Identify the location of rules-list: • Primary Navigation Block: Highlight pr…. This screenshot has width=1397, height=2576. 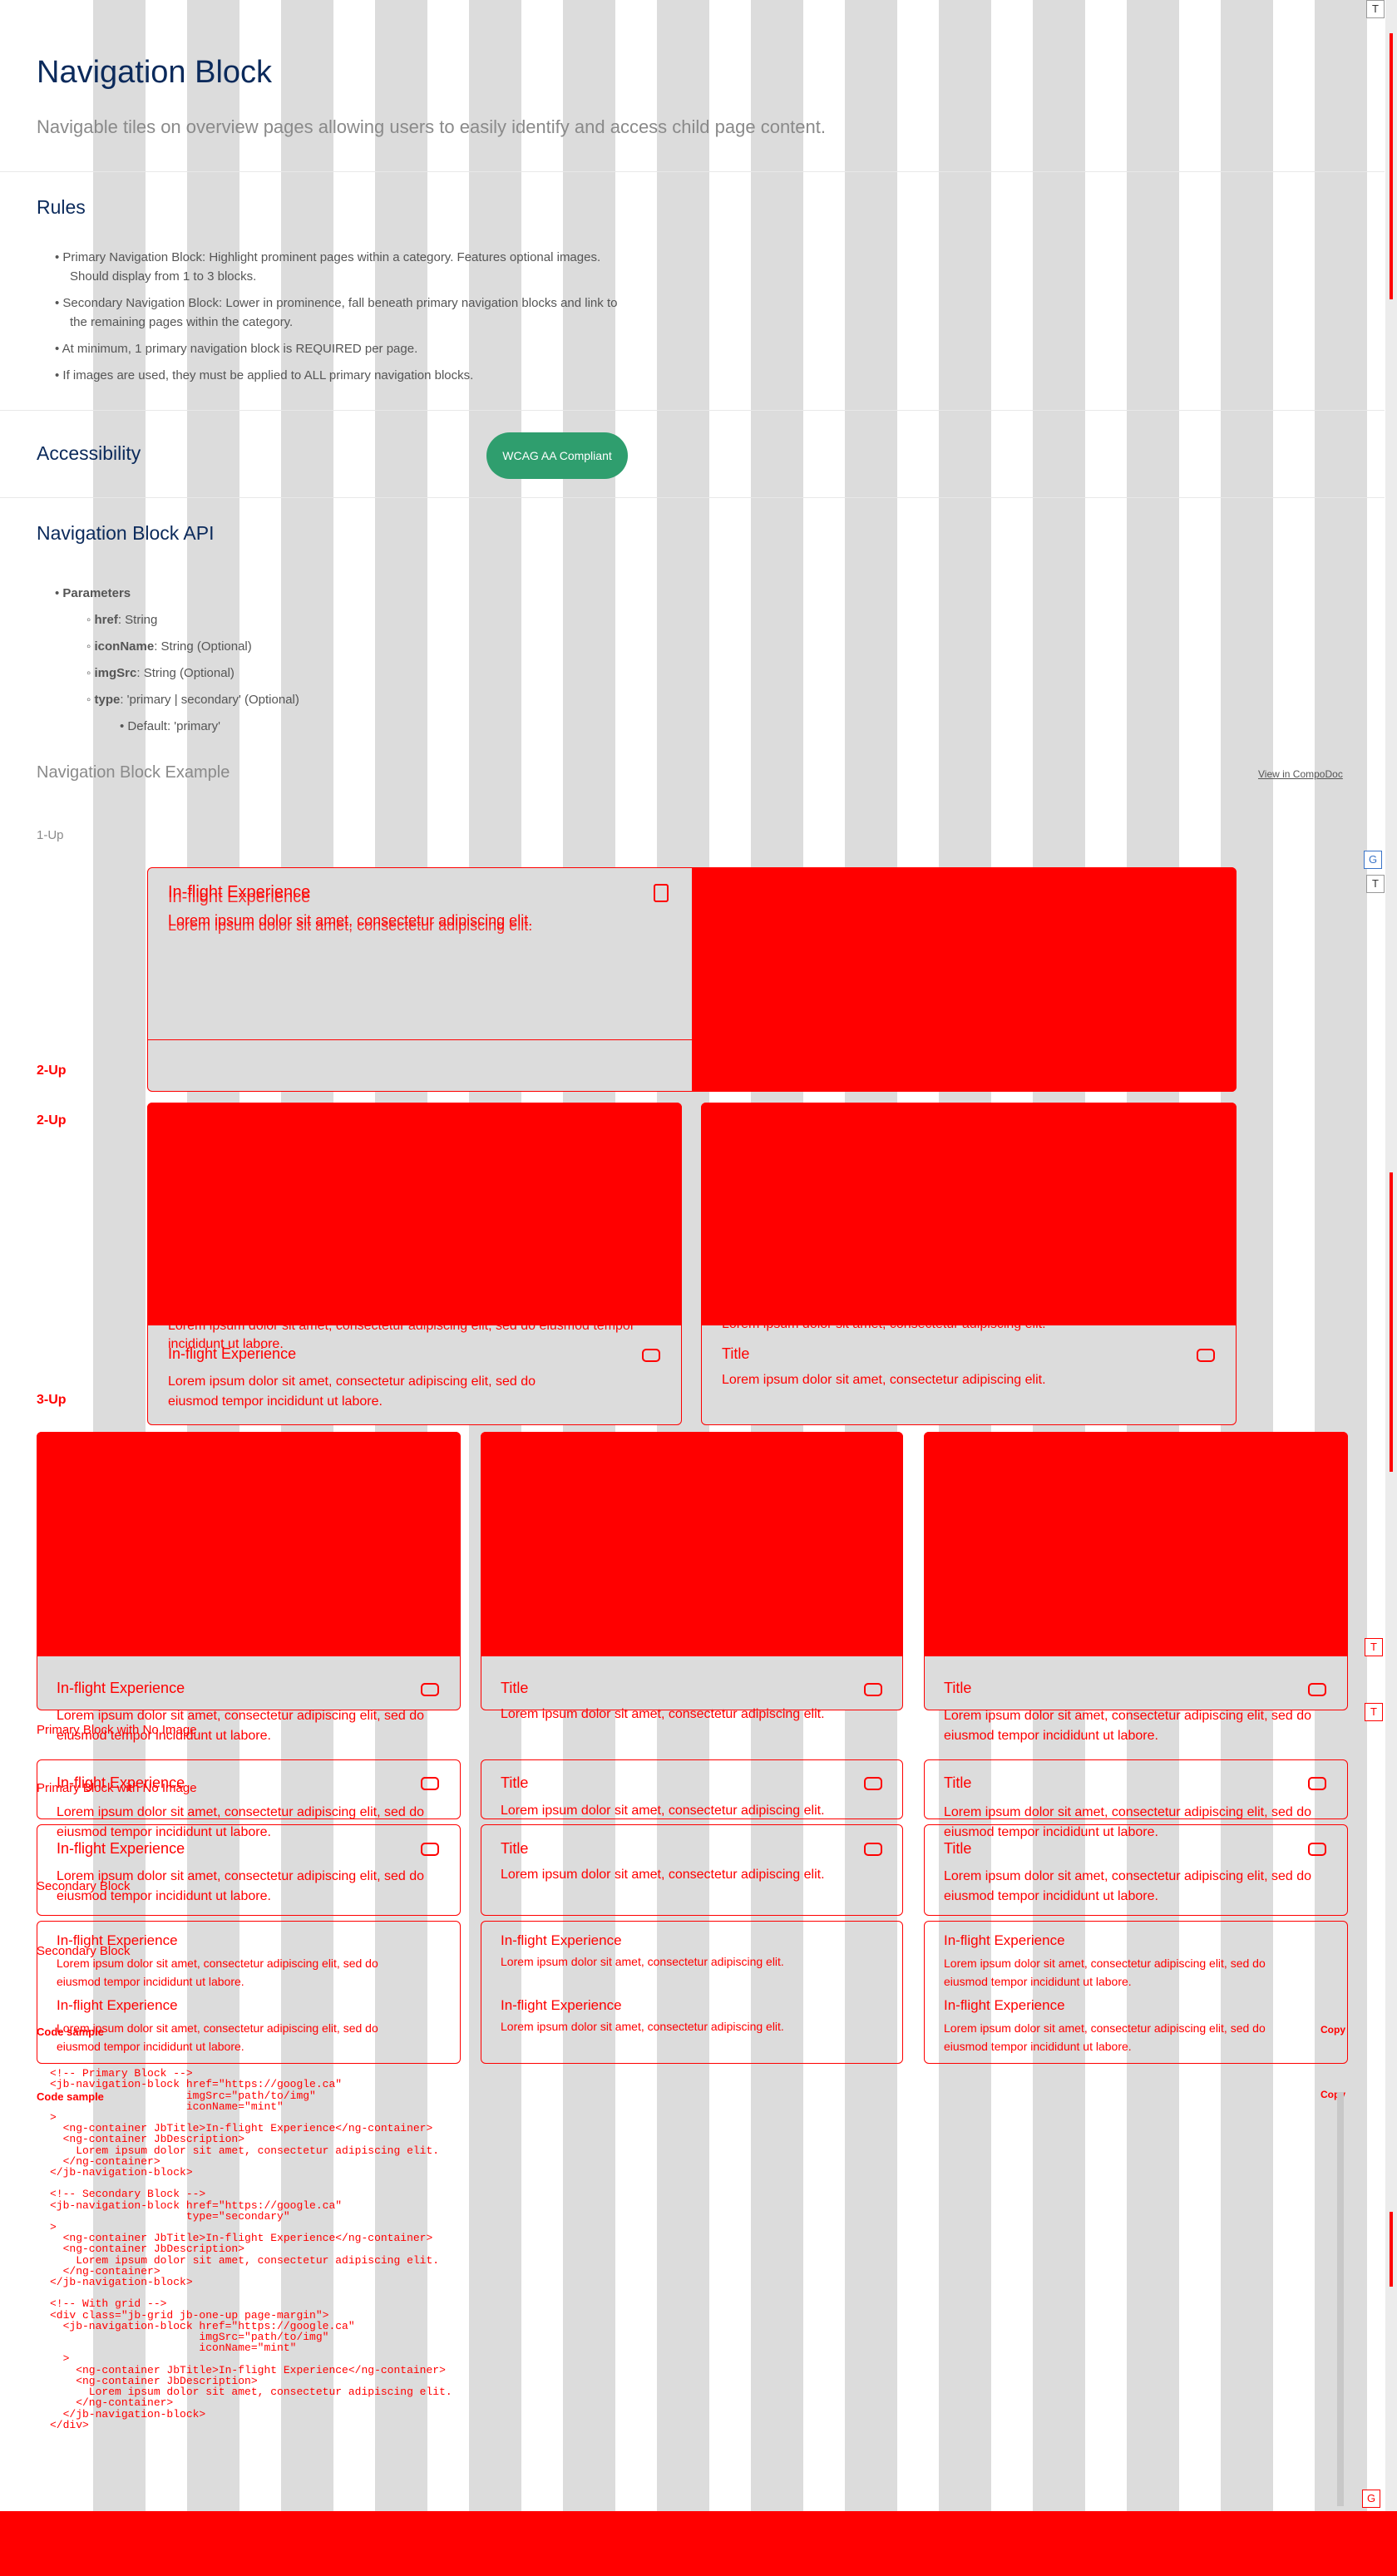
(379, 316).